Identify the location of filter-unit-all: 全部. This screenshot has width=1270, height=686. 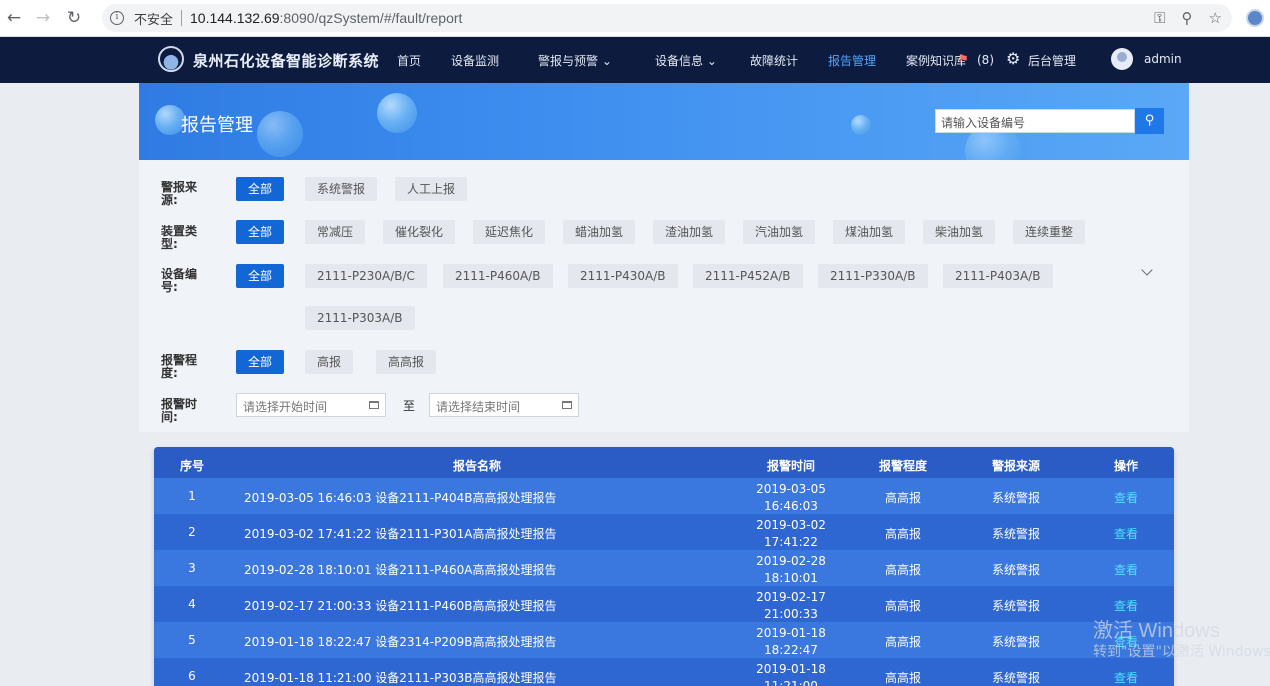
(260, 232).